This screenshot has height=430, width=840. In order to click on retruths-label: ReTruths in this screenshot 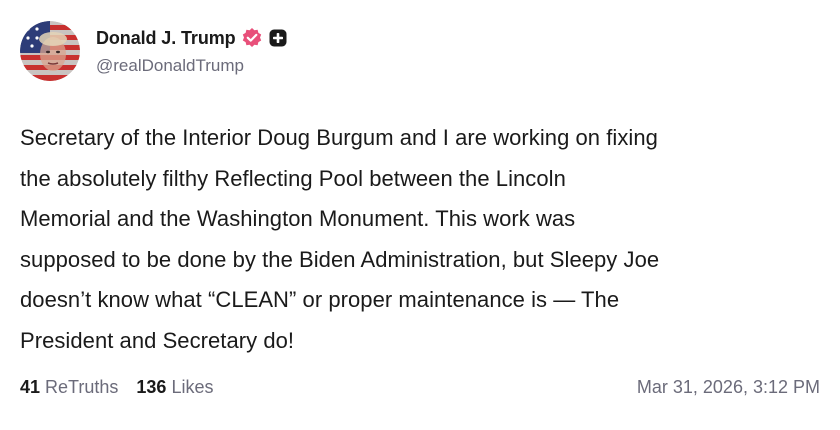, I will do `click(82, 386)`.